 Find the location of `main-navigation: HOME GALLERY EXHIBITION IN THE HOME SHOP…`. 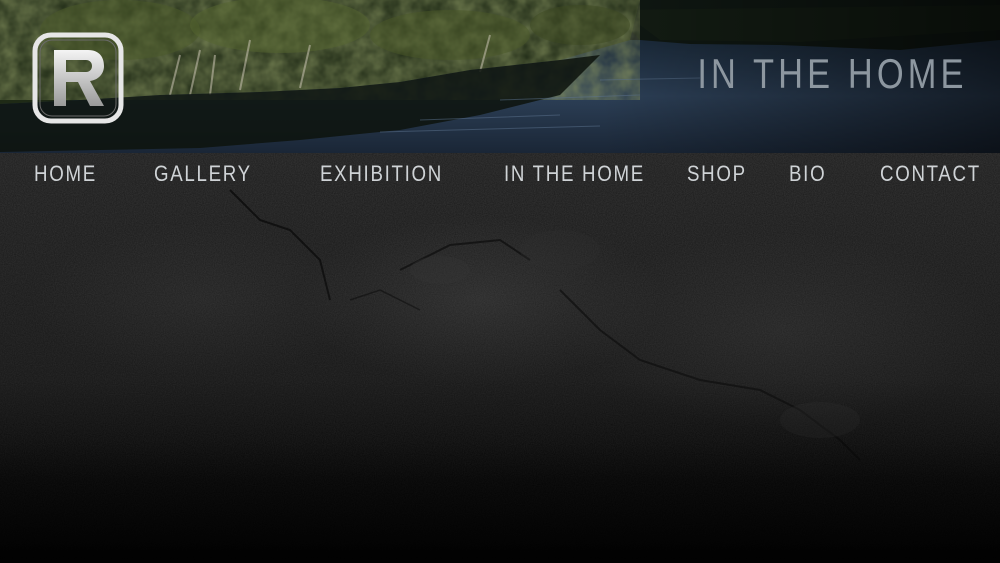

main-navigation: HOME GALLERY EXHIBITION IN THE HOME SHOP… is located at coordinates (500, 174).